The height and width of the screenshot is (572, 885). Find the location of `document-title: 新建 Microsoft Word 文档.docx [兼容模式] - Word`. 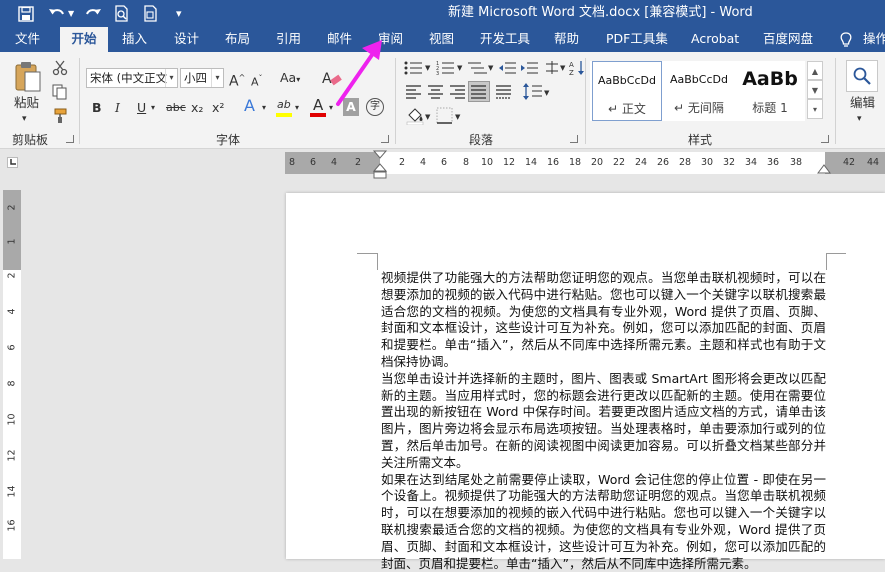

document-title: 新建 Microsoft Word 文档.docx [兼容模式] - Word is located at coordinates (600, 12).